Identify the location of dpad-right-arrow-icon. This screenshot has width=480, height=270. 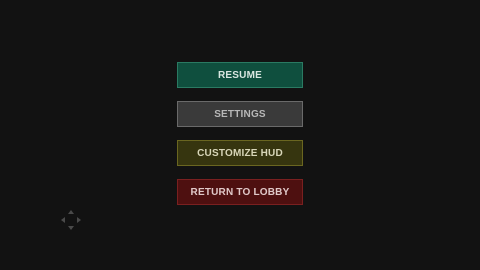
(79, 220).